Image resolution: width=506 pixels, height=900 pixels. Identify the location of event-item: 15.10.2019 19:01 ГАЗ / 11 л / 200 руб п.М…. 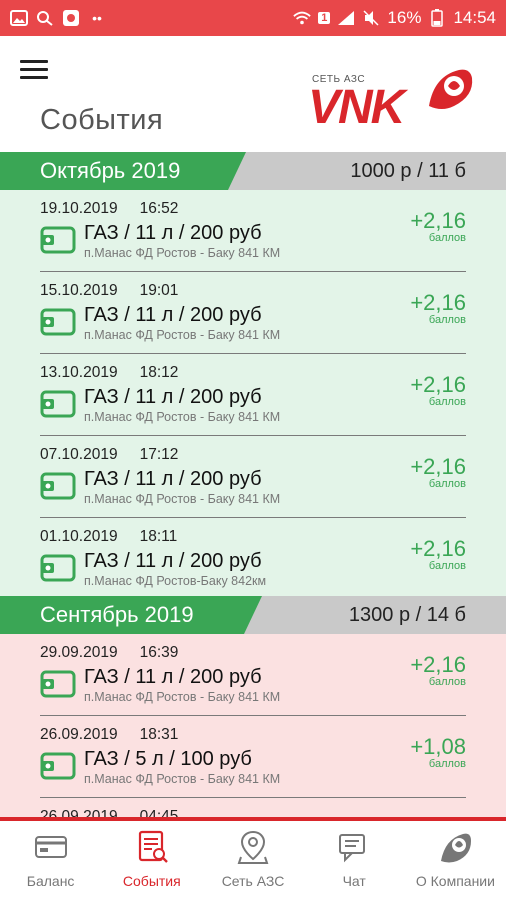
(253, 313).